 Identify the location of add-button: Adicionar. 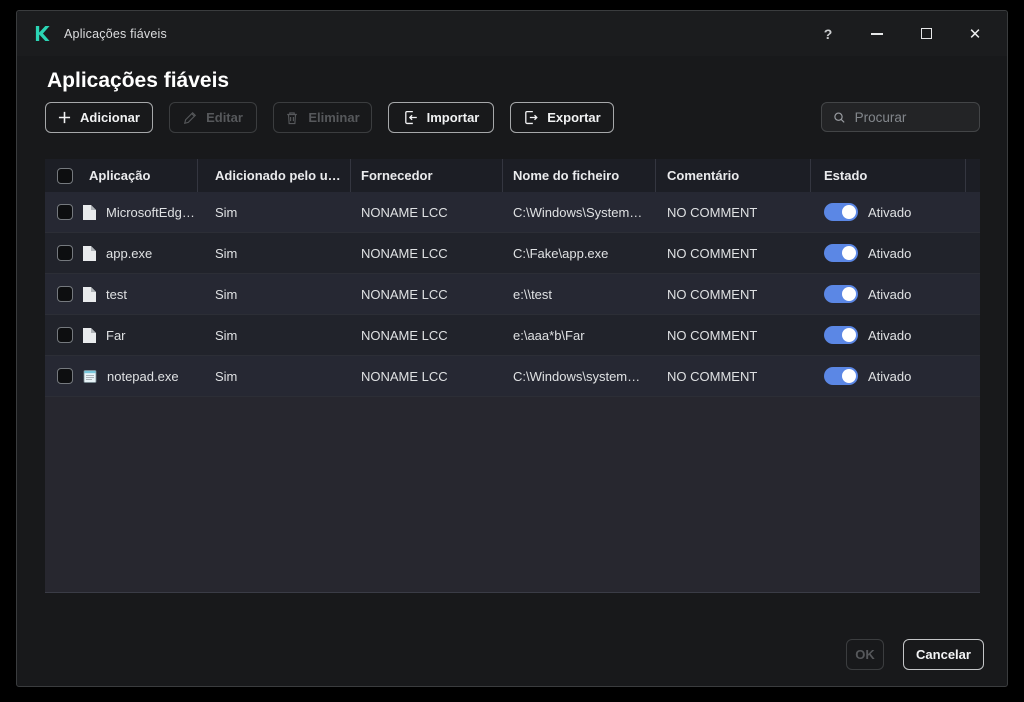
(99, 117).